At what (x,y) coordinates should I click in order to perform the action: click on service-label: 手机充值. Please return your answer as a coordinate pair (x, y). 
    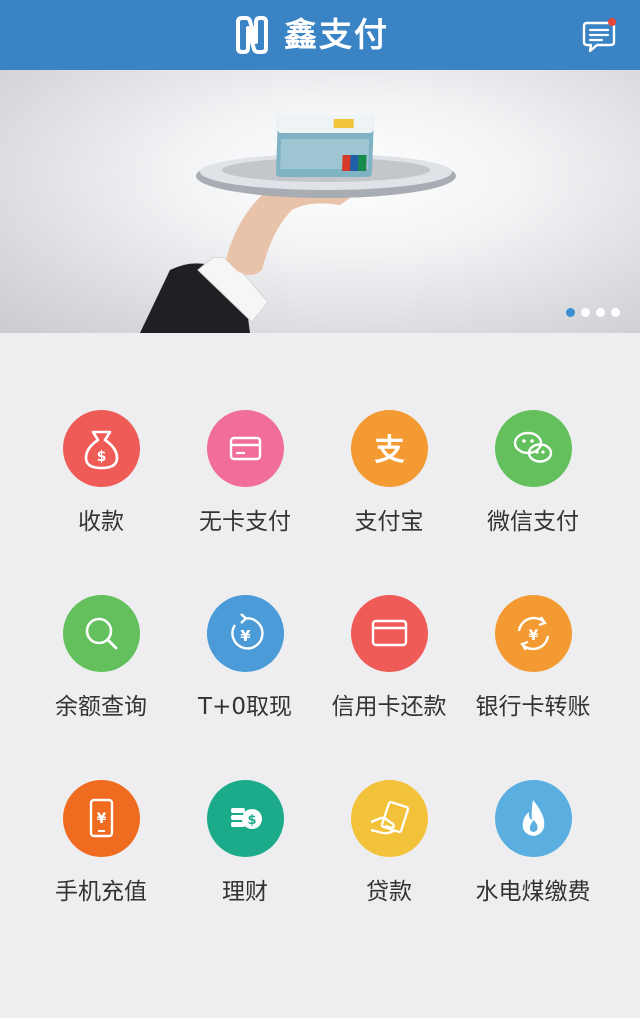
    Looking at the image, I should click on (101, 892).